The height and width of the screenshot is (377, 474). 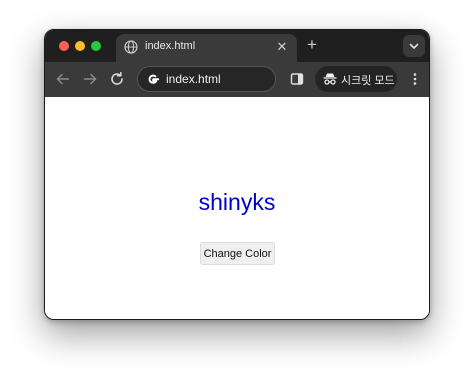 I want to click on address-bar: index.html, so click(x=206, y=79).